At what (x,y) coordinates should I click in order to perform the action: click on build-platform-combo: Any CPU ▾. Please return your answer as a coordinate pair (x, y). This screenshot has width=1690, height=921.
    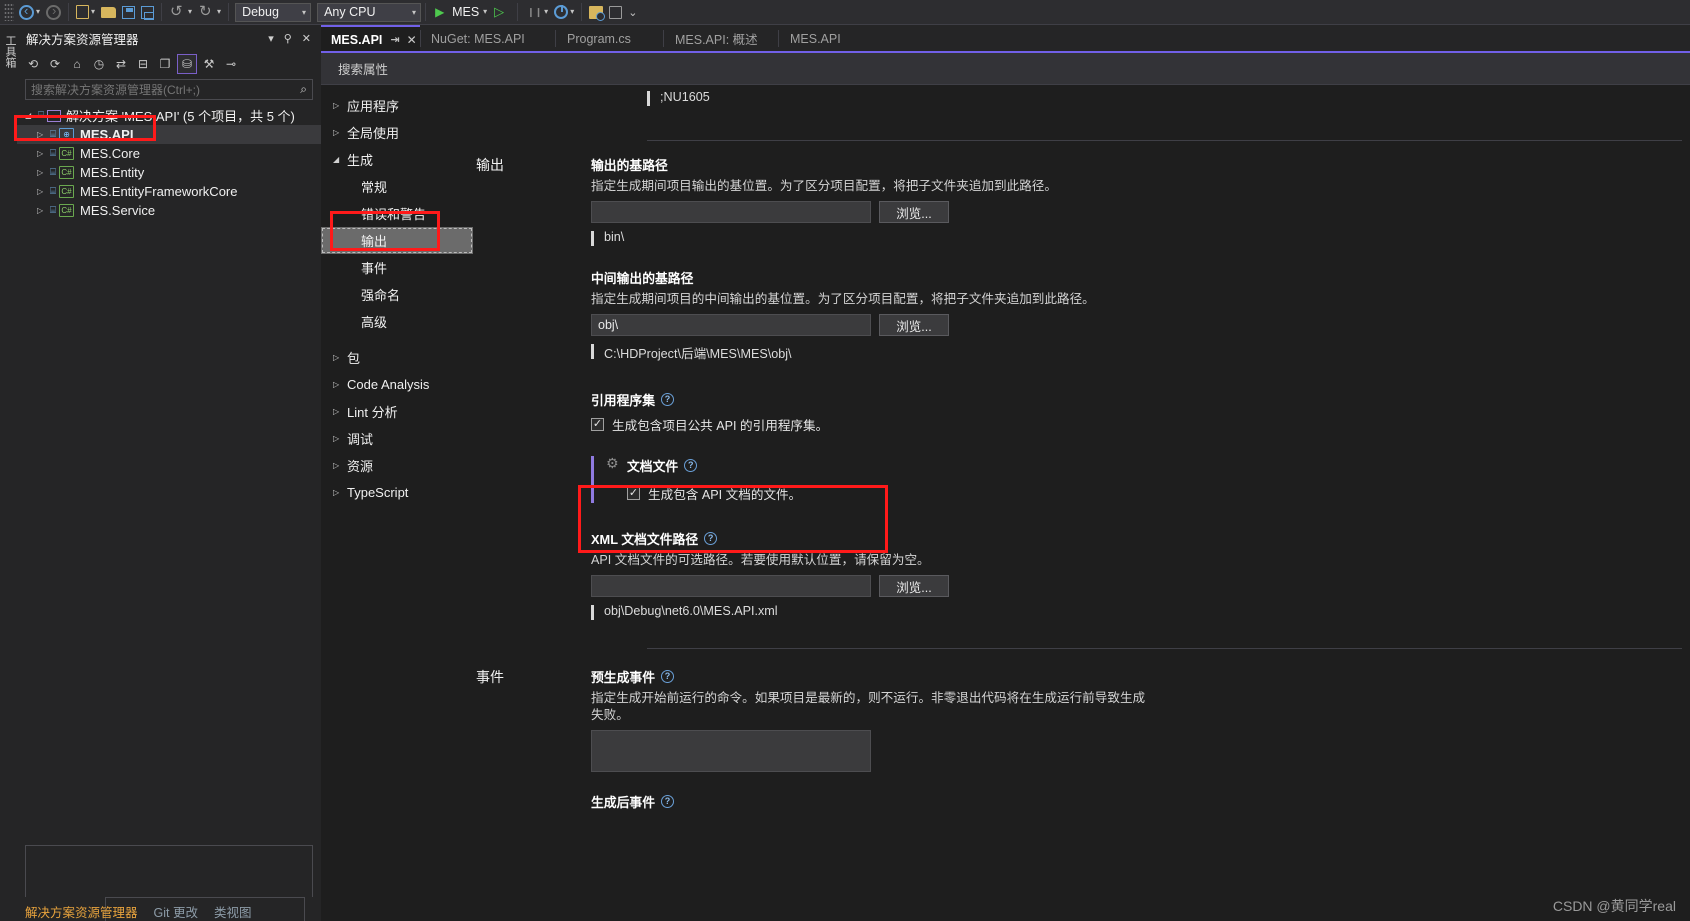
    Looking at the image, I should click on (369, 12).